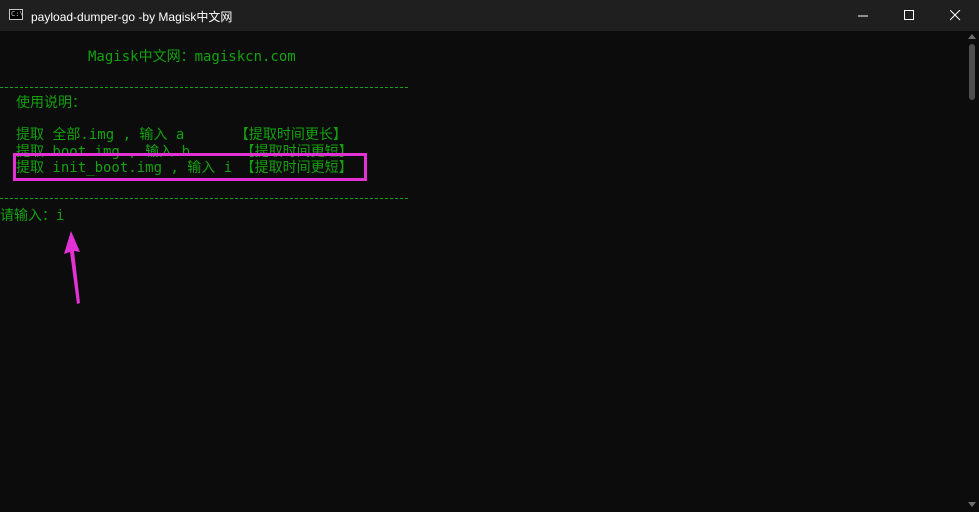 Image resolution: width=979 pixels, height=512 pixels. I want to click on maximize-button, so click(909, 15).